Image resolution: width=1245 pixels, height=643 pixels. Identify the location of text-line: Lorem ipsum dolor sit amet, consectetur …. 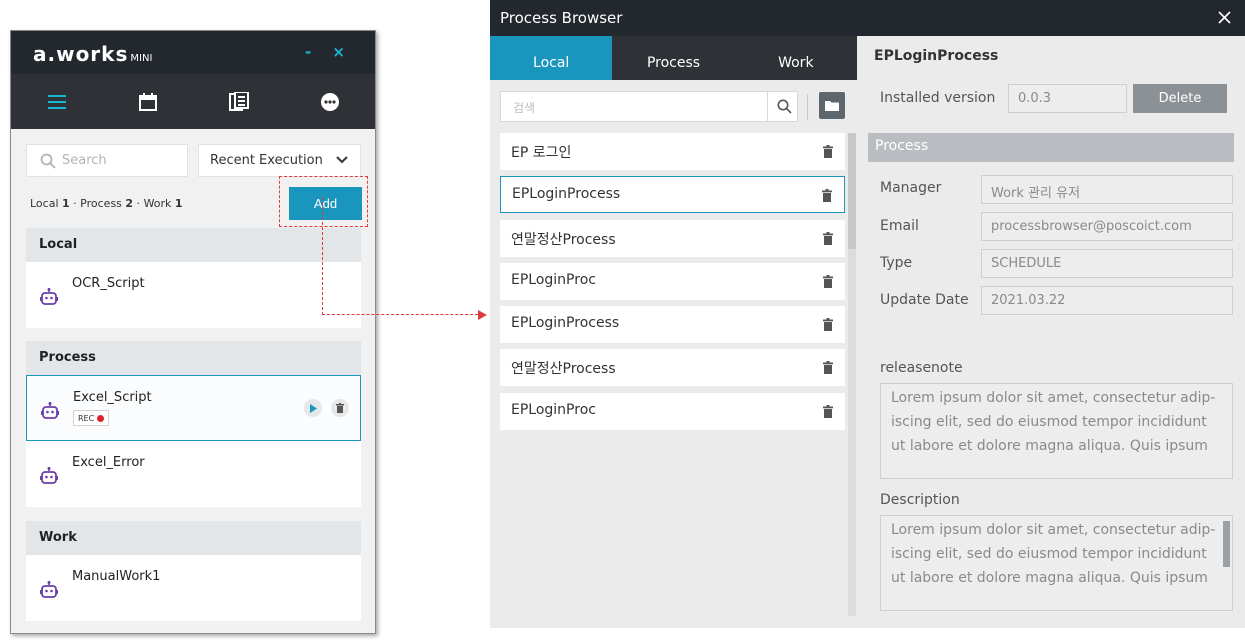
(1053, 398).